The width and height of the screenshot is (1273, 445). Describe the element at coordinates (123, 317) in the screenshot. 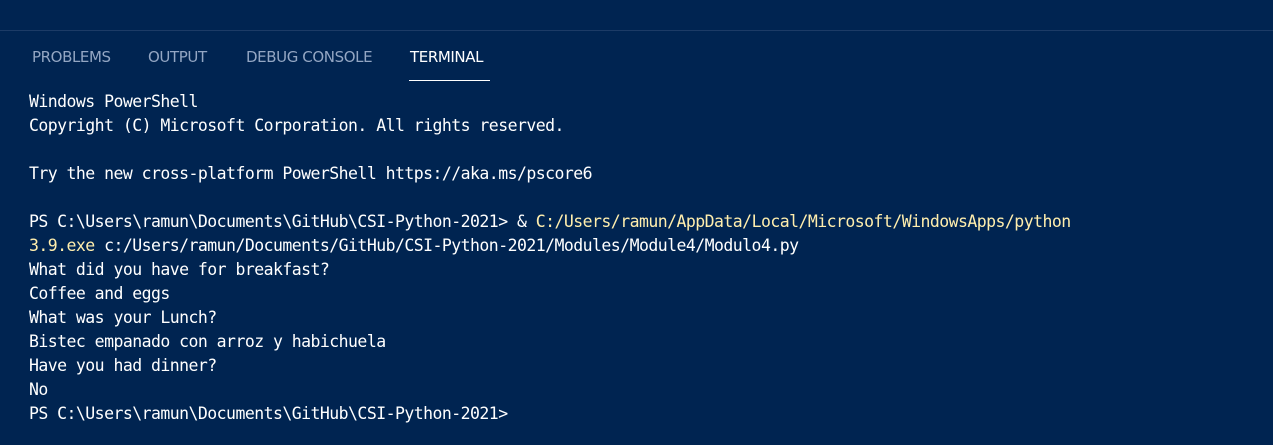

I see `terminal-line-text: What was your Lunch?` at that location.